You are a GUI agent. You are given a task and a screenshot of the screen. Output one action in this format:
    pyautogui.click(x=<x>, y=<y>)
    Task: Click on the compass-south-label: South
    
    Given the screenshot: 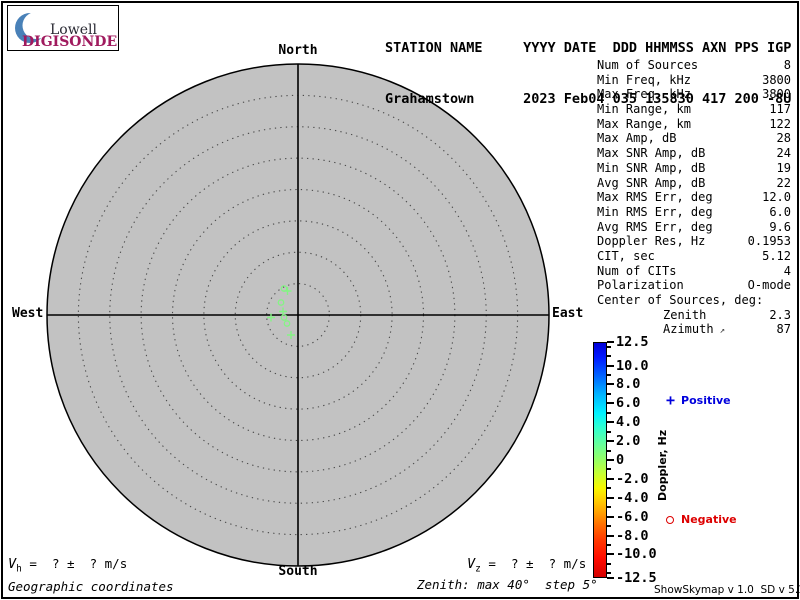 What is the action you would take?
    pyautogui.click(x=298, y=571)
    